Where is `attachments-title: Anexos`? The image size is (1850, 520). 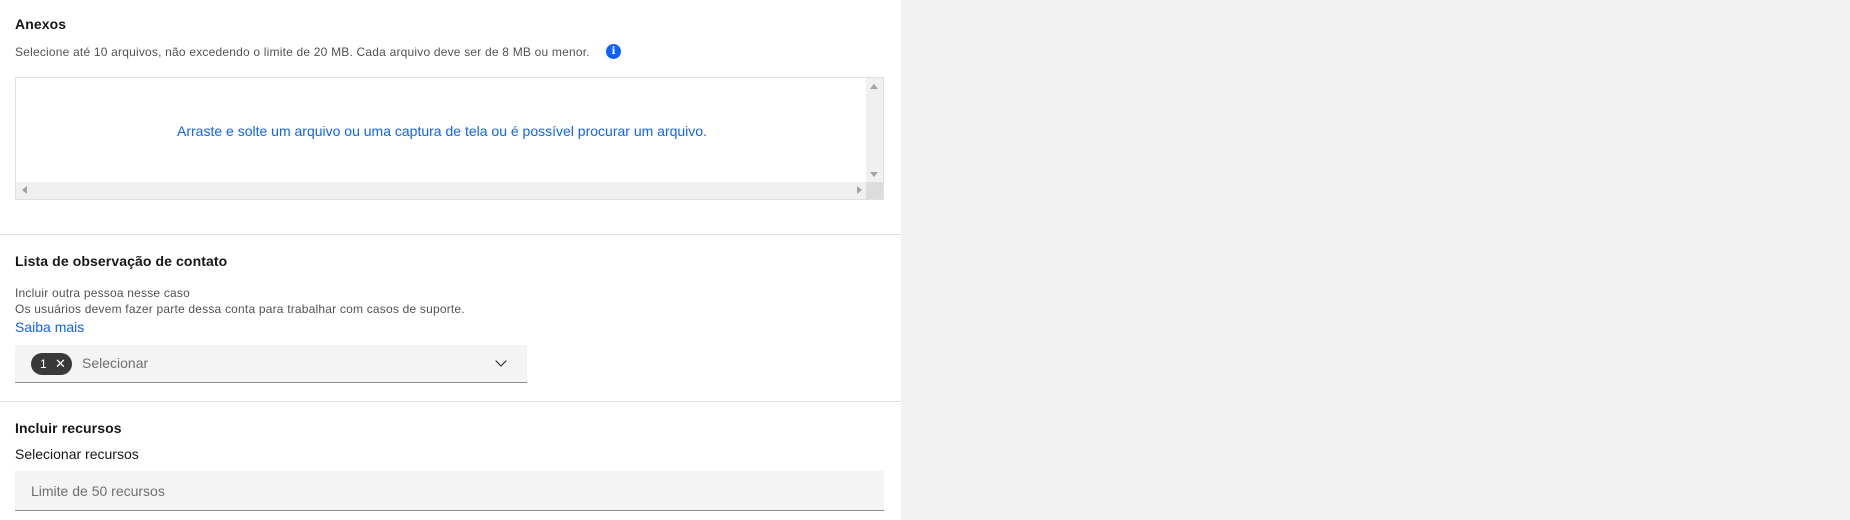 attachments-title: Anexos is located at coordinates (41, 24).